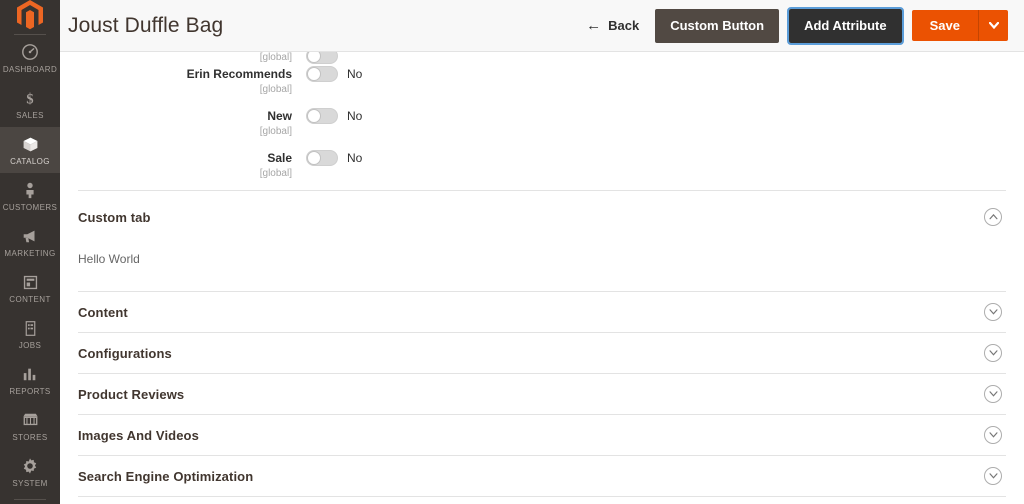 This screenshot has width=1024, height=504. Describe the element at coordinates (30, 420) in the screenshot. I see `storefront-icon` at that location.